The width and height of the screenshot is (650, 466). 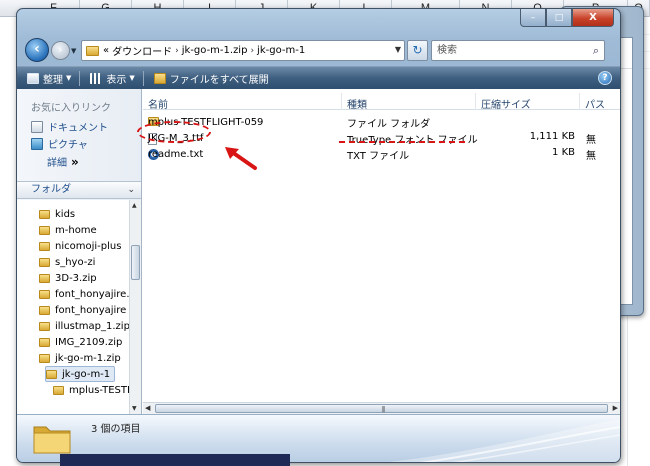 I want to click on view-label: 表示, so click(x=116, y=80).